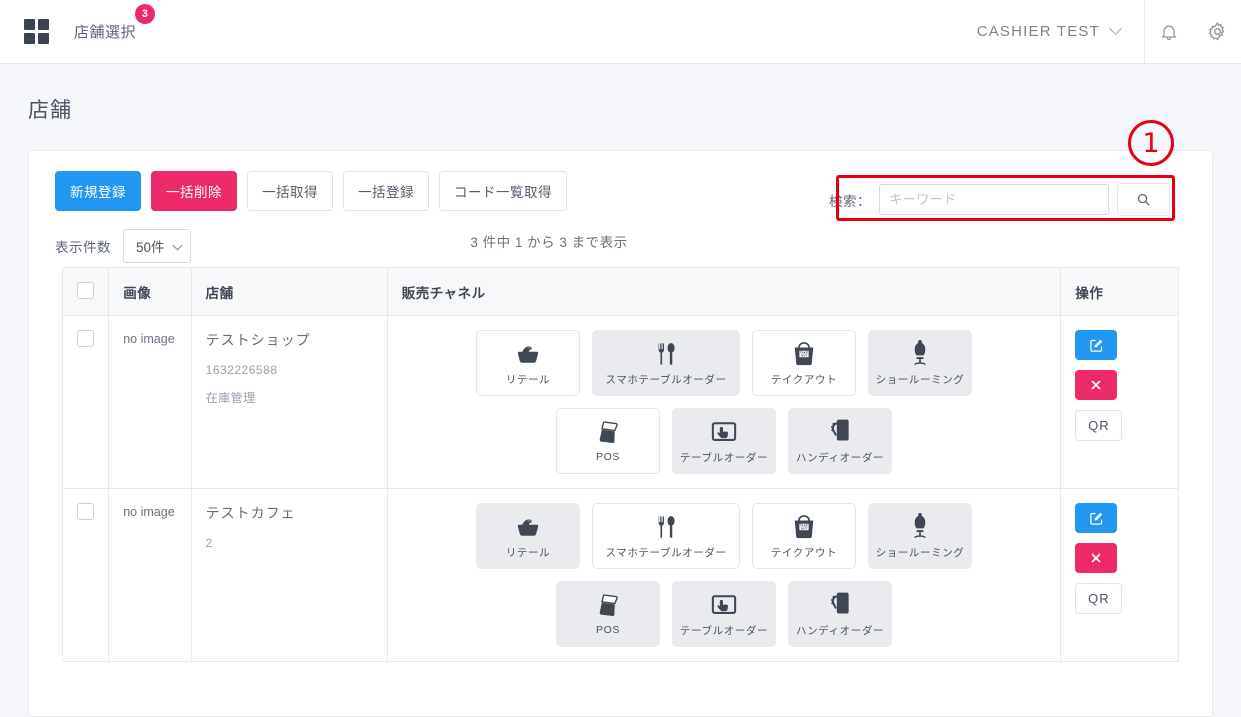  I want to click on notifications-button, so click(1169, 32).